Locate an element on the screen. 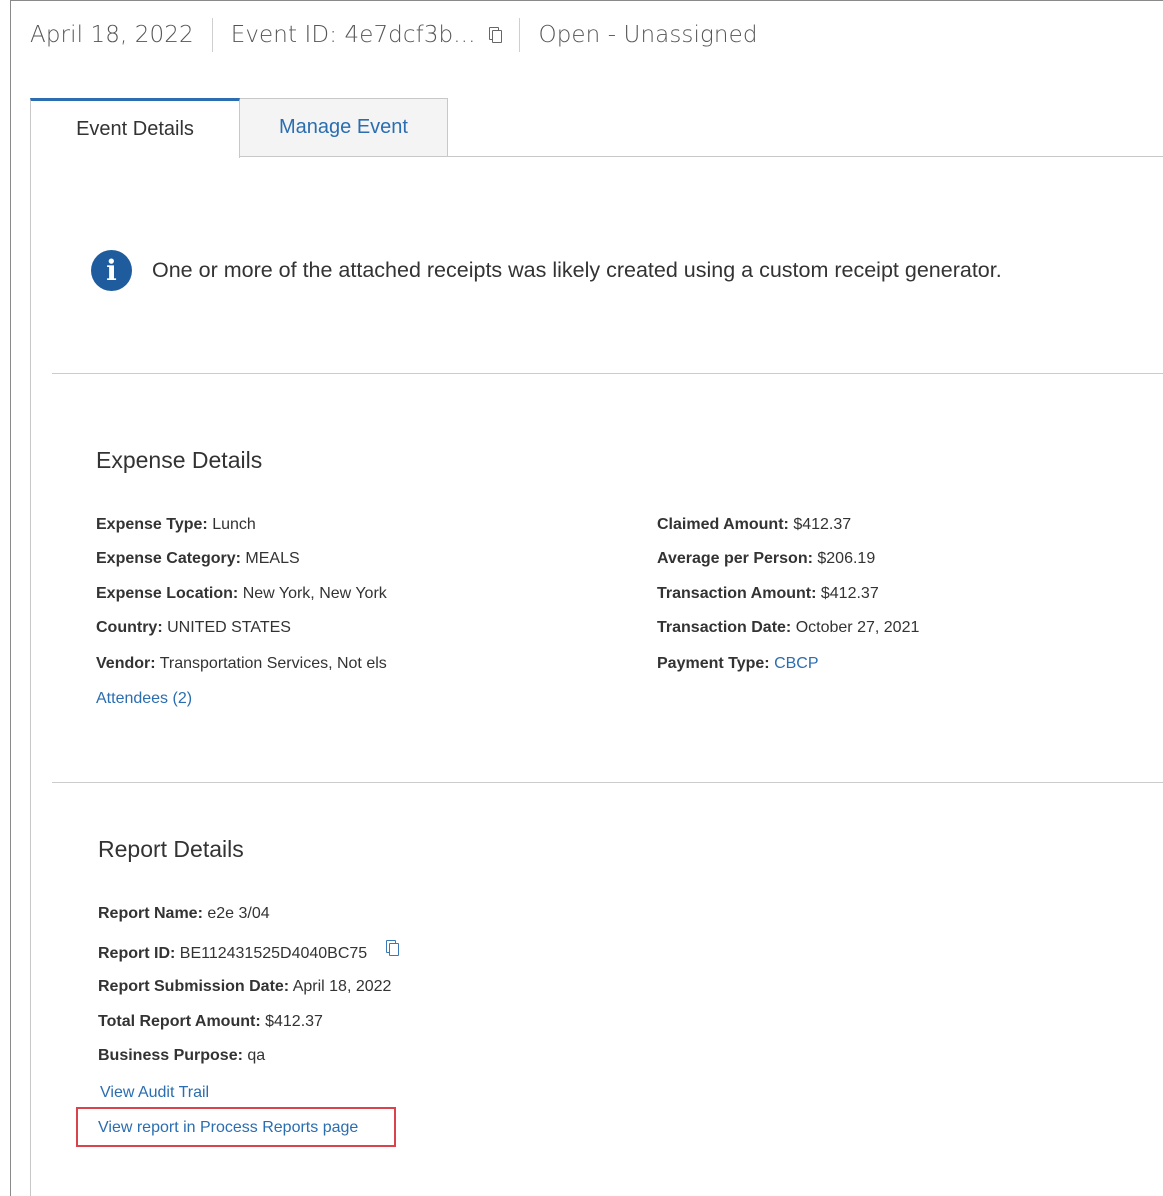 The width and height of the screenshot is (1163, 1196). report-id-row: Report ID: BE112431525D4040BC75 is located at coordinates (248, 951).